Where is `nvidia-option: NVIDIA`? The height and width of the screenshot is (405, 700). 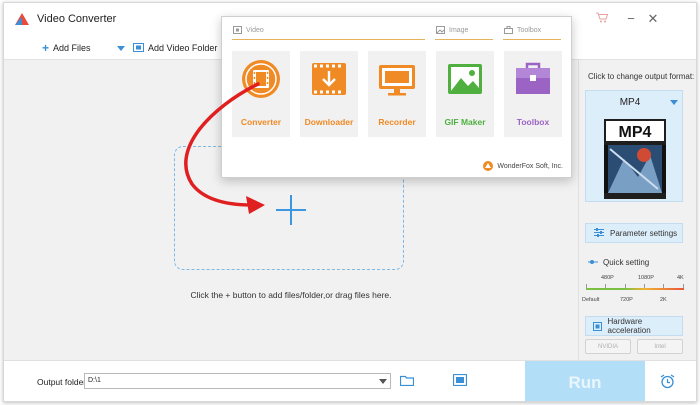
nvidia-option: NVIDIA is located at coordinates (608, 346).